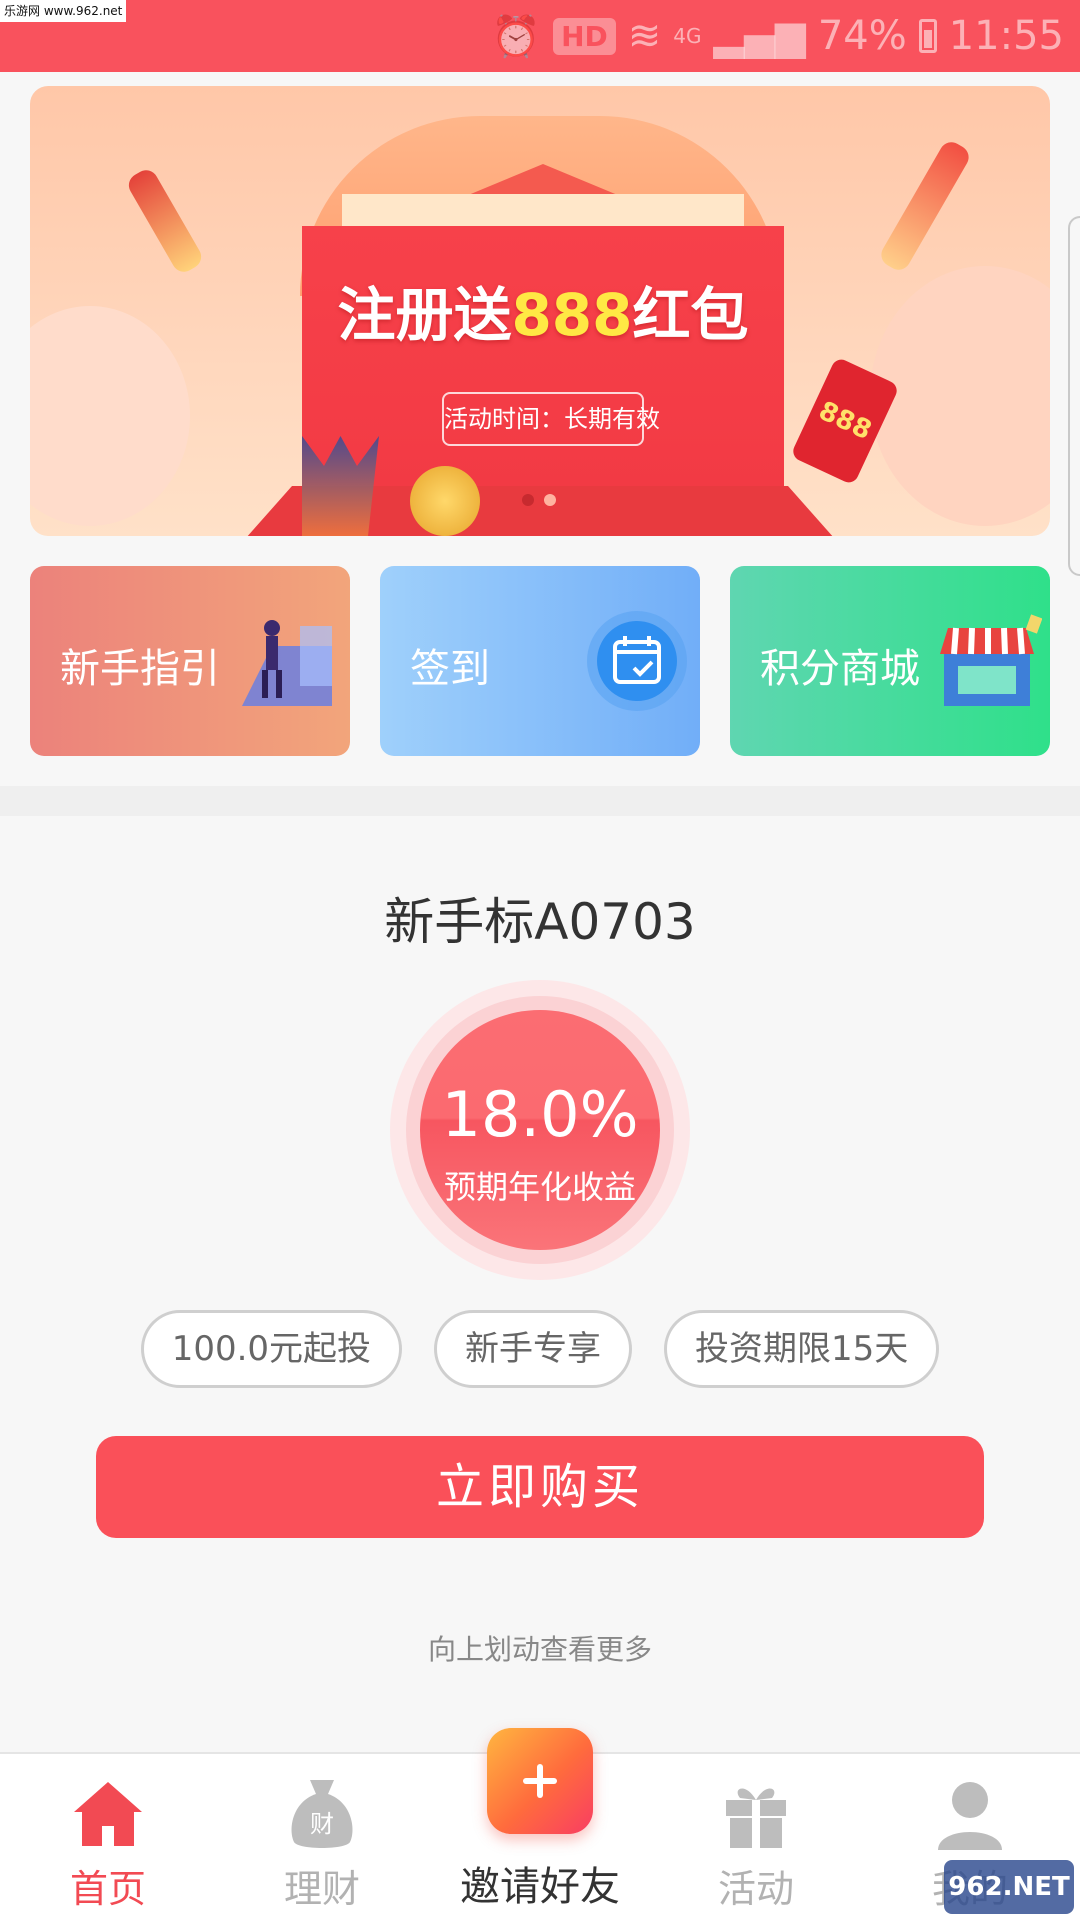  Describe the element at coordinates (759, 36) in the screenshot. I see `signal-icon: ▂▄▆` at that location.